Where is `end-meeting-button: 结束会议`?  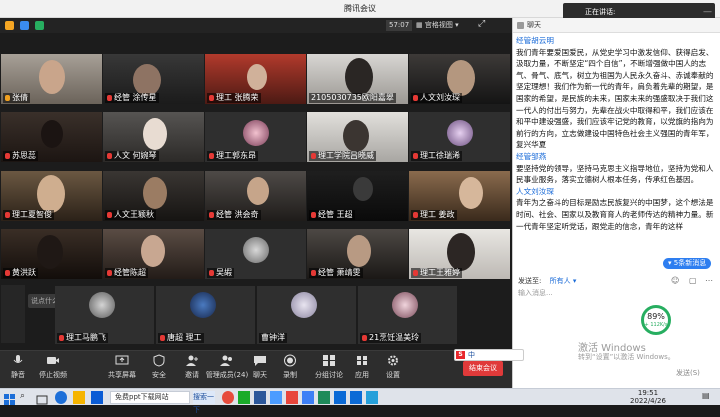
end-meeting-button: 结束会议 is located at coordinates (483, 368).